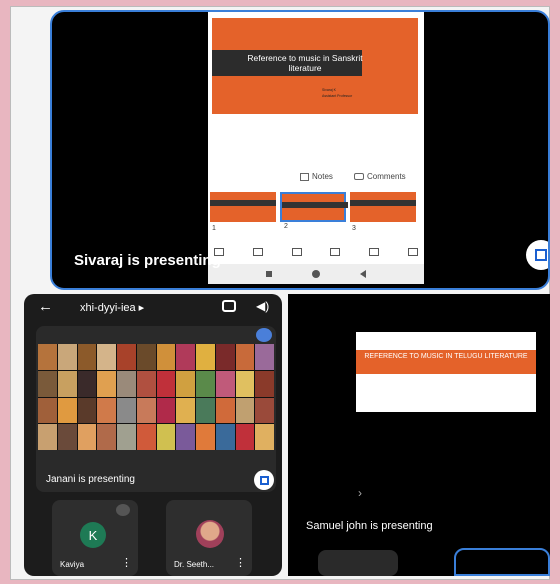 This screenshot has width=560, height=584. I want to click on participant-tile-kaviya: K Kaviya ⋮, so click(95, 538).